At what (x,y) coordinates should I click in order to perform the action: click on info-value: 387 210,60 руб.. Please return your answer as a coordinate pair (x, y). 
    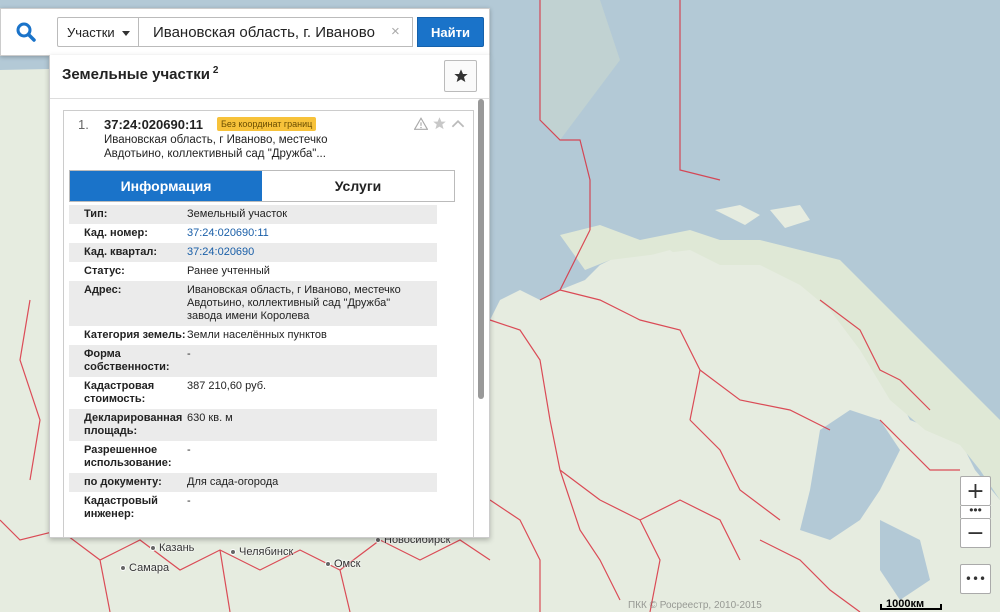
    Looking at the image, I should click on (227, 386).